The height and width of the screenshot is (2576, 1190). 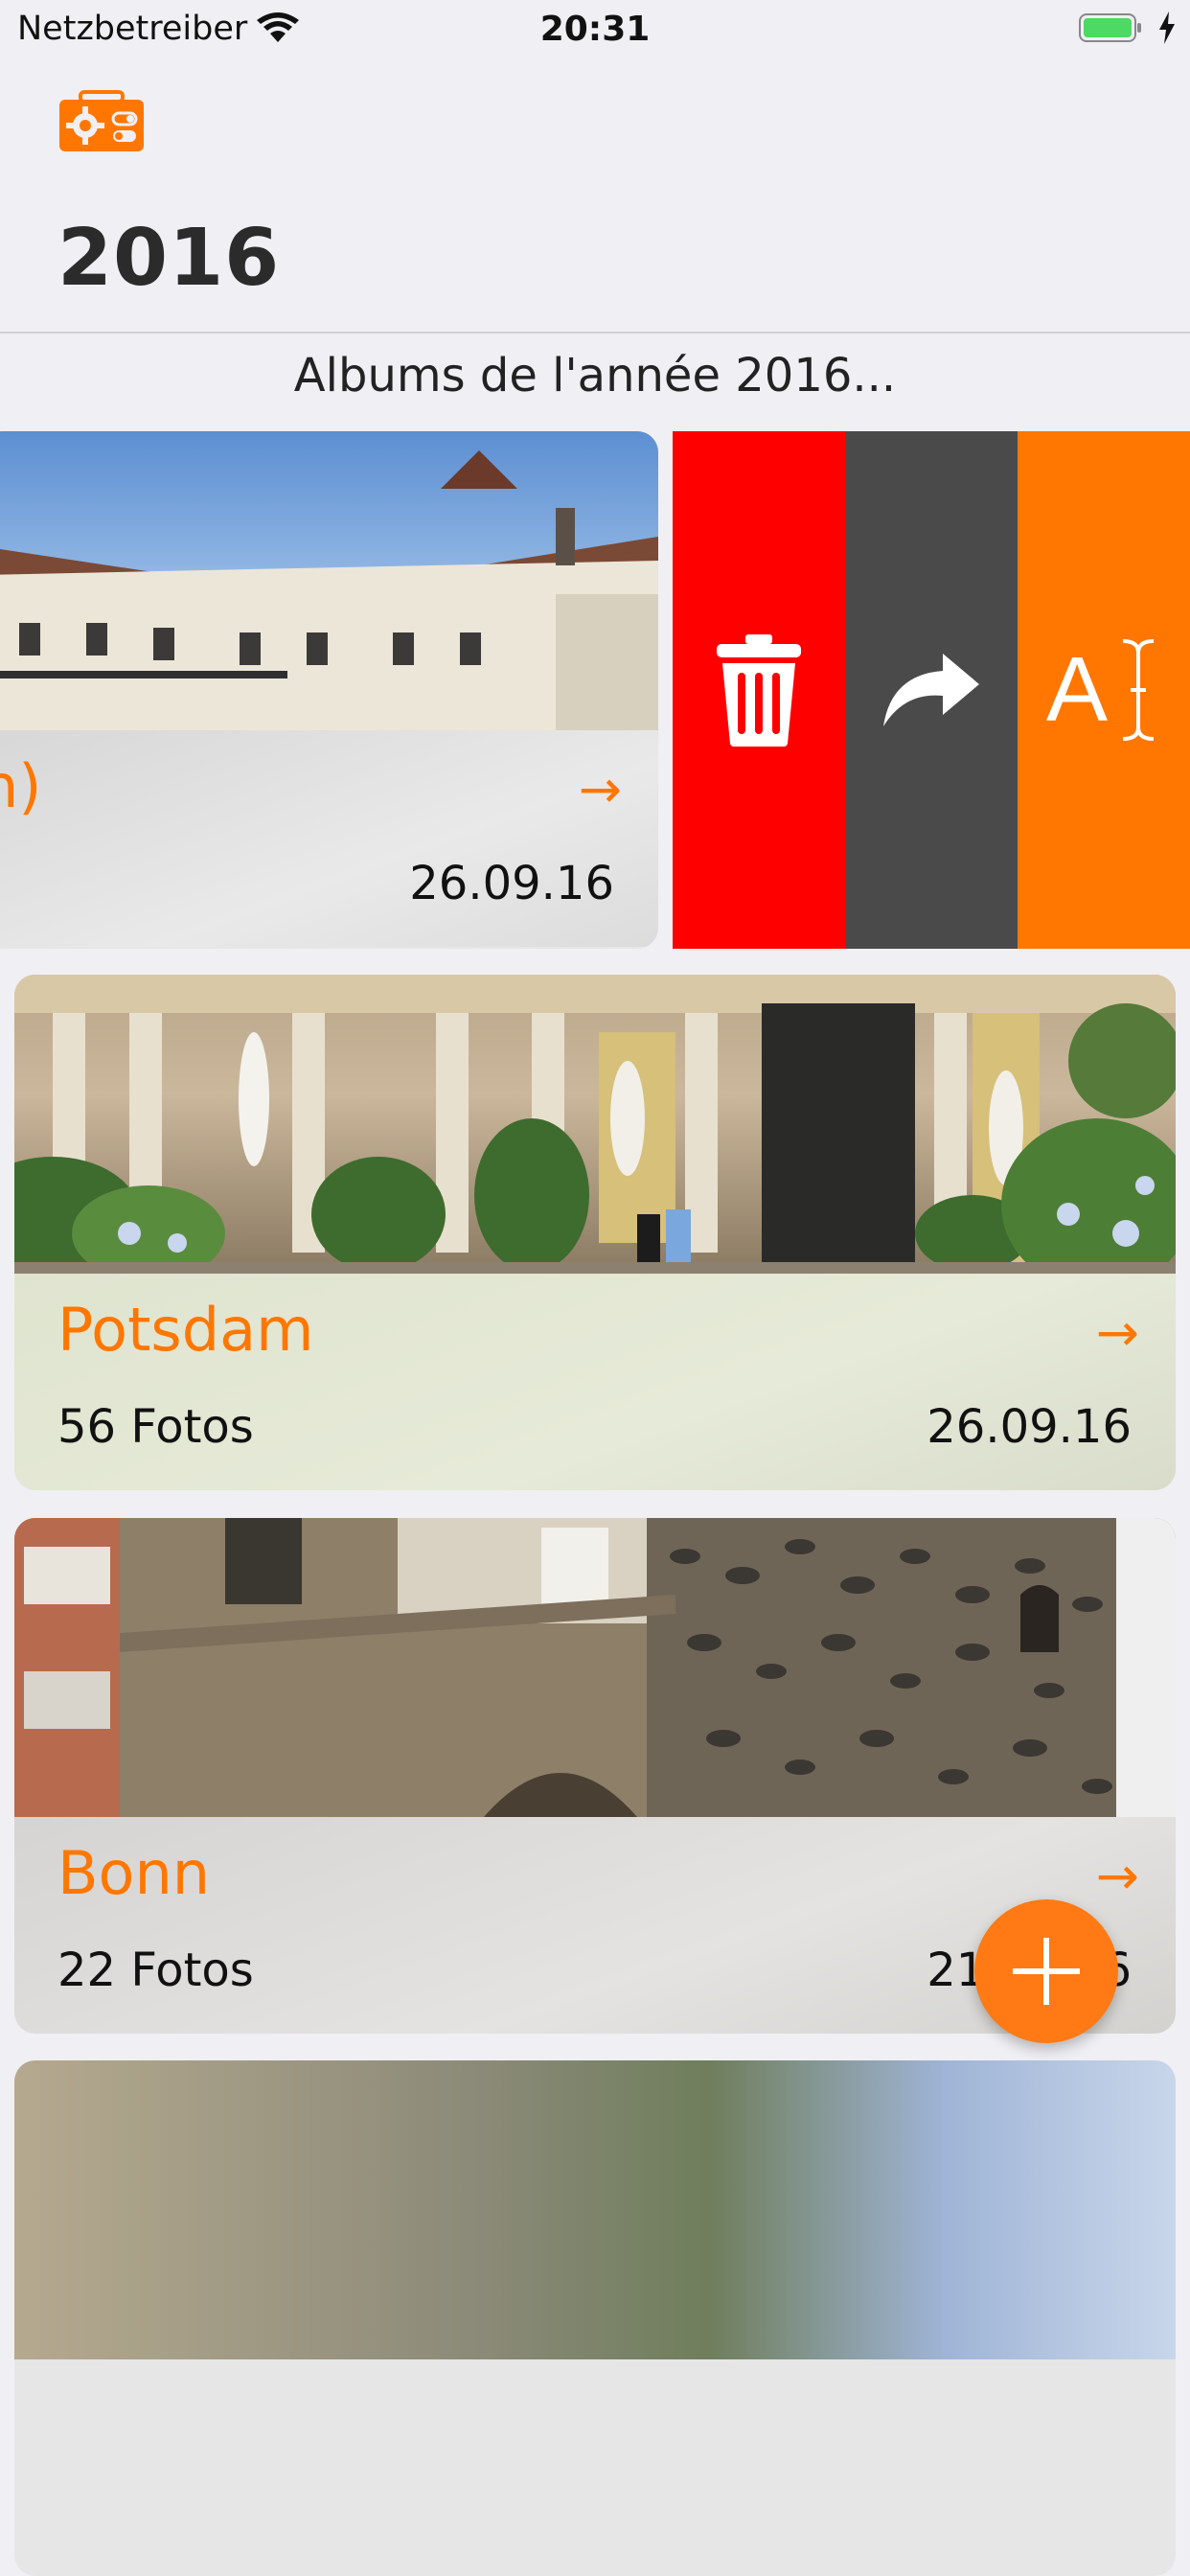 What do you see at coordinates (1110, 27) in the screenshot?
I see `battery-charging-icon` at bounding box center [1110, 27].